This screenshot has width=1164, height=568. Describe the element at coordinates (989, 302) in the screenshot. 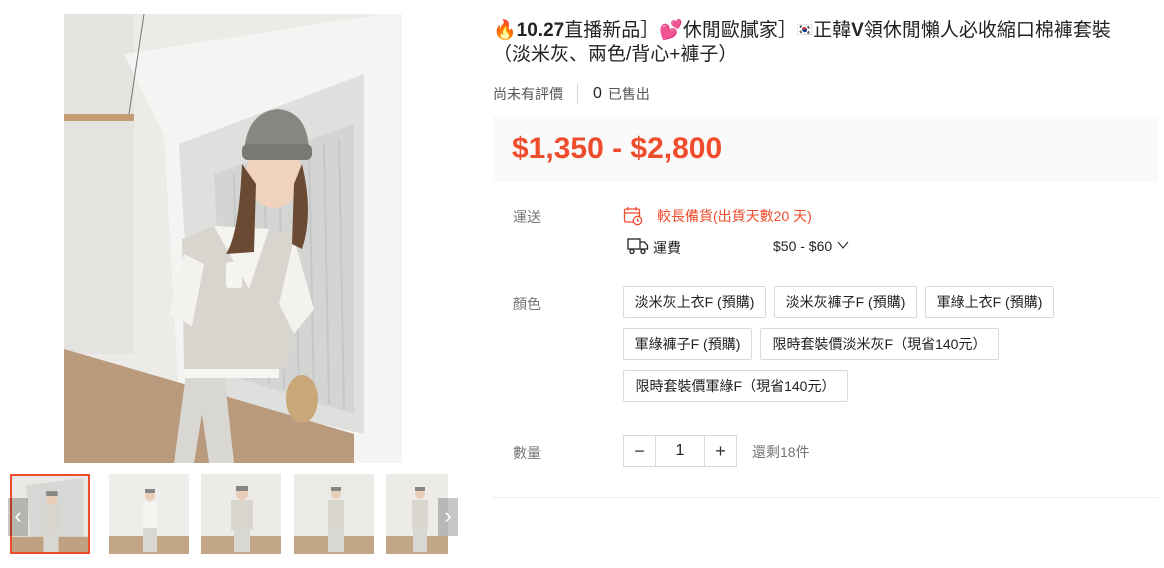

I see `option-button: 軍綠上衣F (預購)` at that location.